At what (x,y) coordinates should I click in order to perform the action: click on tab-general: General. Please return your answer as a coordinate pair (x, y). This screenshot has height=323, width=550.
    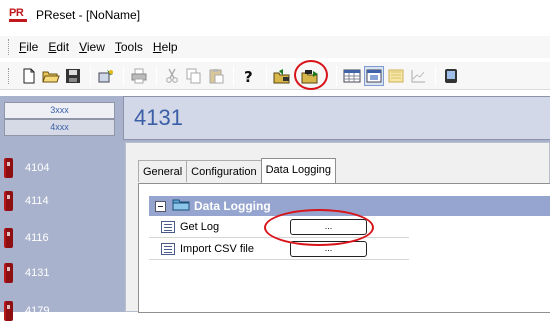
    Looking at the image, I should click on (163, 171).